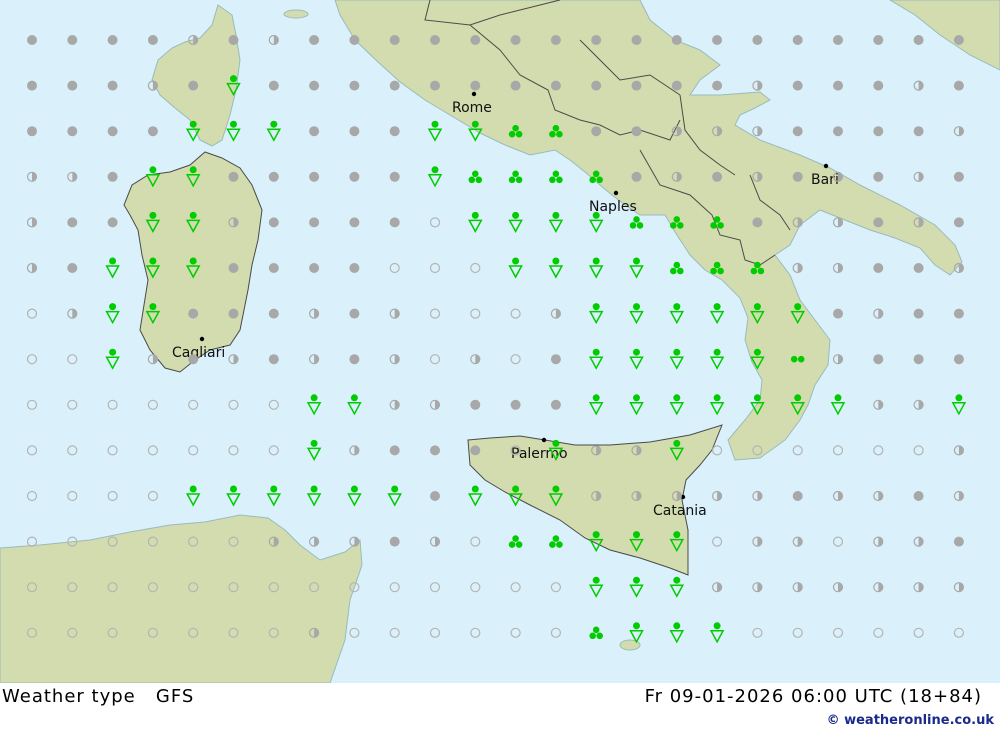  I want to click on forecast-timestamp: Fr 09-01-2026 06:00 UTC (18+84), so click(813, 696).